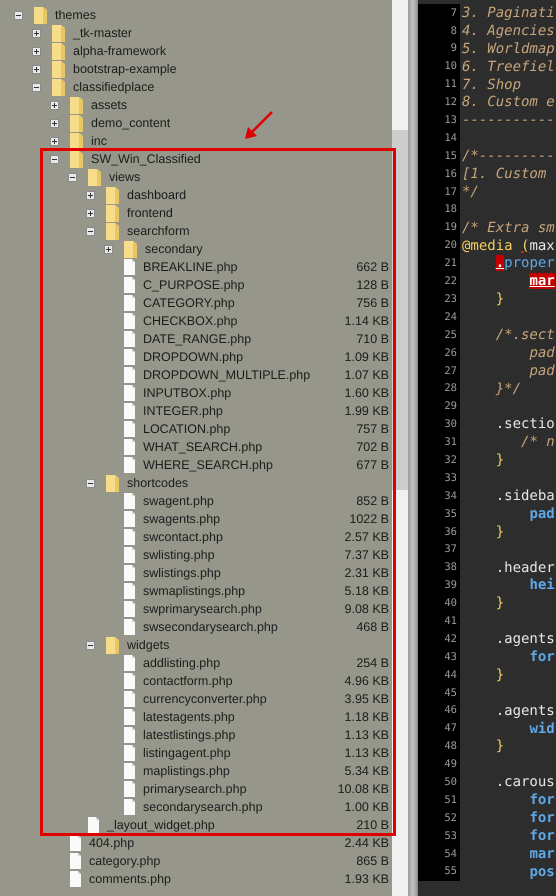  I want to click on line-number: 27, so click(450, 371).